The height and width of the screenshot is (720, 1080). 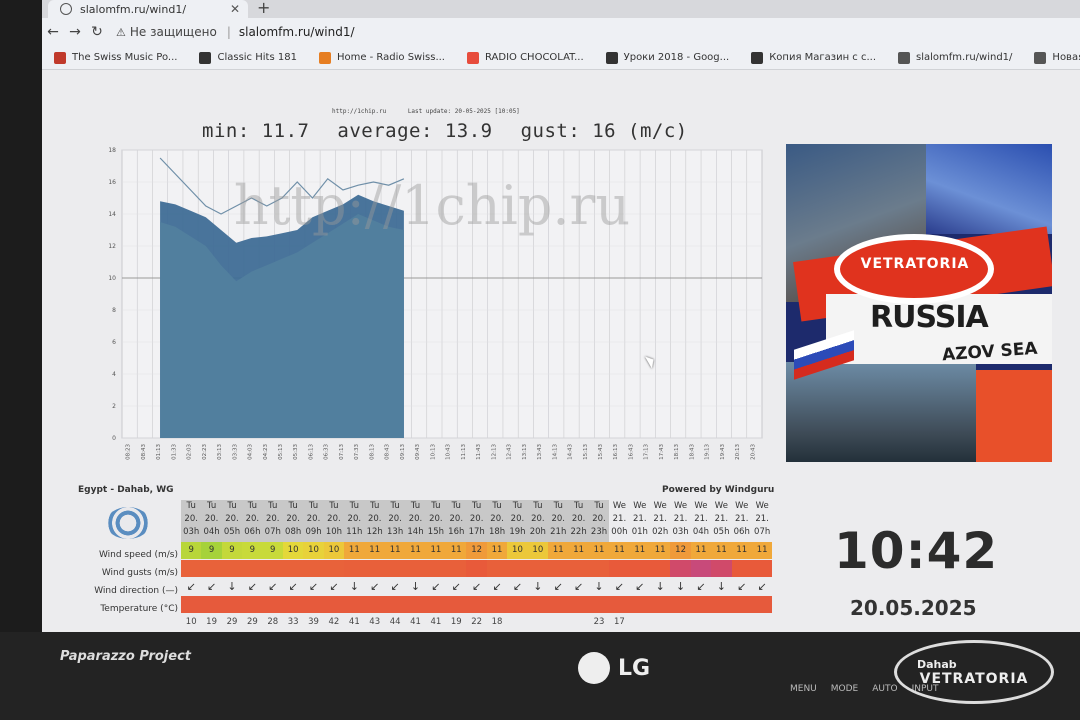 What do you see at coordinates (148, 9) in the screenshot?
I see `browser-tab: slalomfm.ru/wind1/ ✕` at bounding box center [148, 9].